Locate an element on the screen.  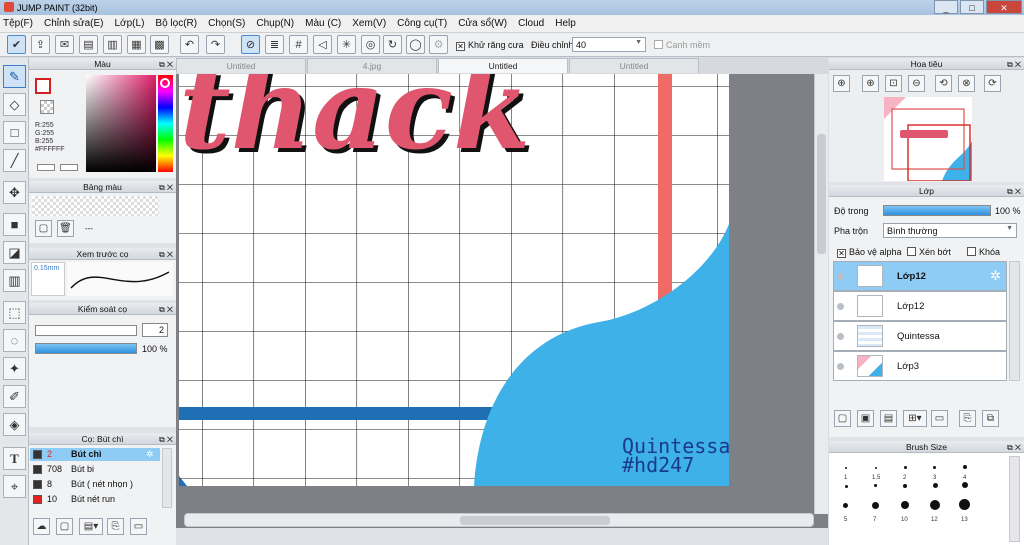
tab-untitled-active: Untitled is located at coordinates (503, 65).